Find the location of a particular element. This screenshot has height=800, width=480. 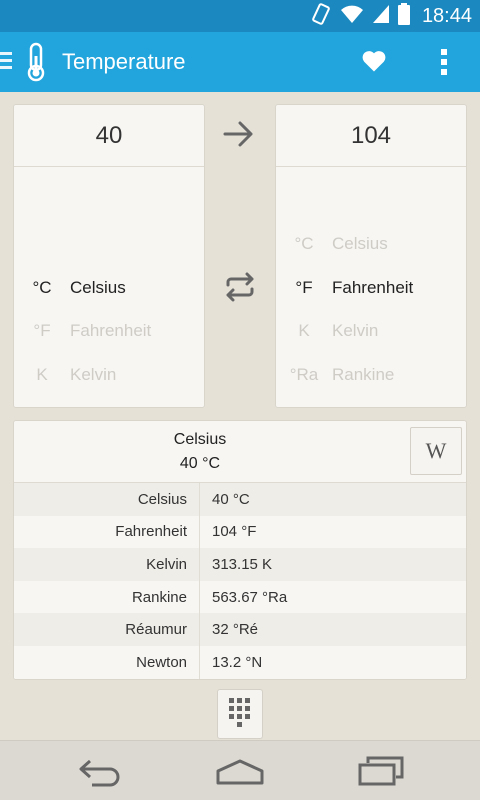

keypad-icon is located at coordinates (240, 714).